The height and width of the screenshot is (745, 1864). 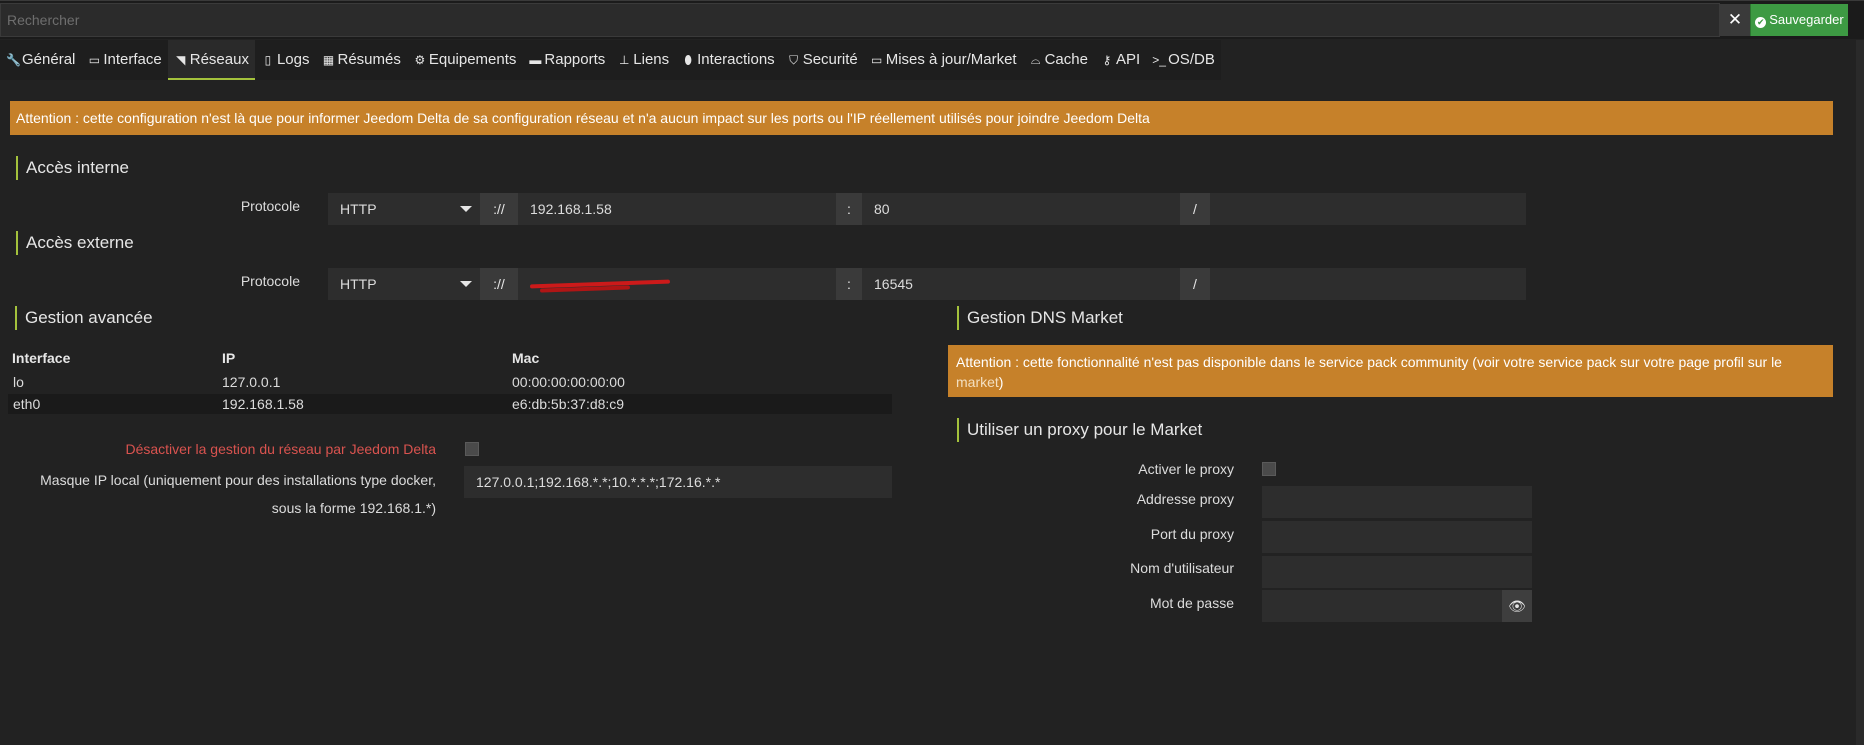 I want to click on laptop-icon: ▭, so click(x=94, y=60).